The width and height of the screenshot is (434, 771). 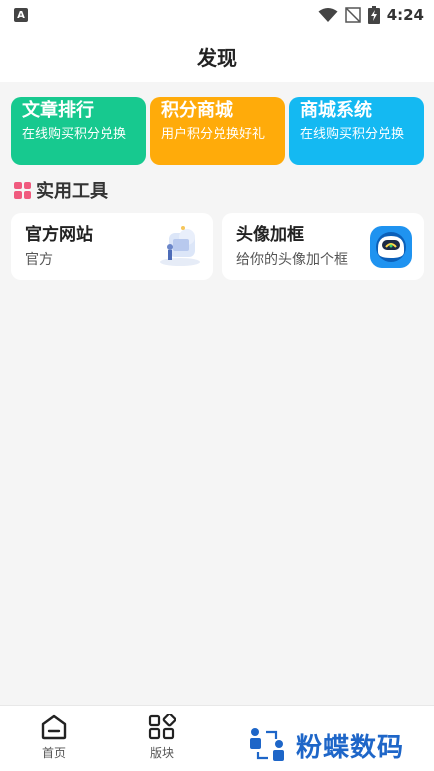 I want to click on card-title: 商城系统, so click(x=336, y=110).